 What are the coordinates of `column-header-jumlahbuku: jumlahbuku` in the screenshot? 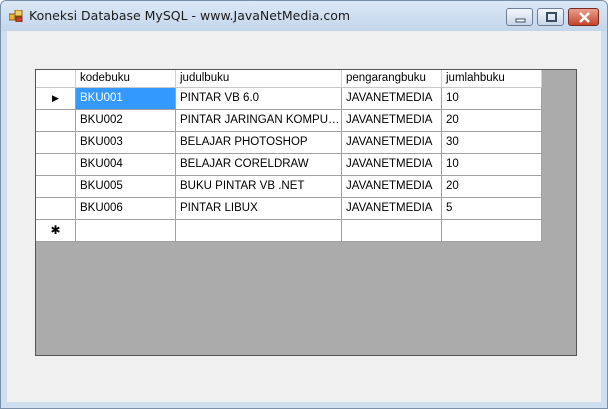 It's located at (492, 79).